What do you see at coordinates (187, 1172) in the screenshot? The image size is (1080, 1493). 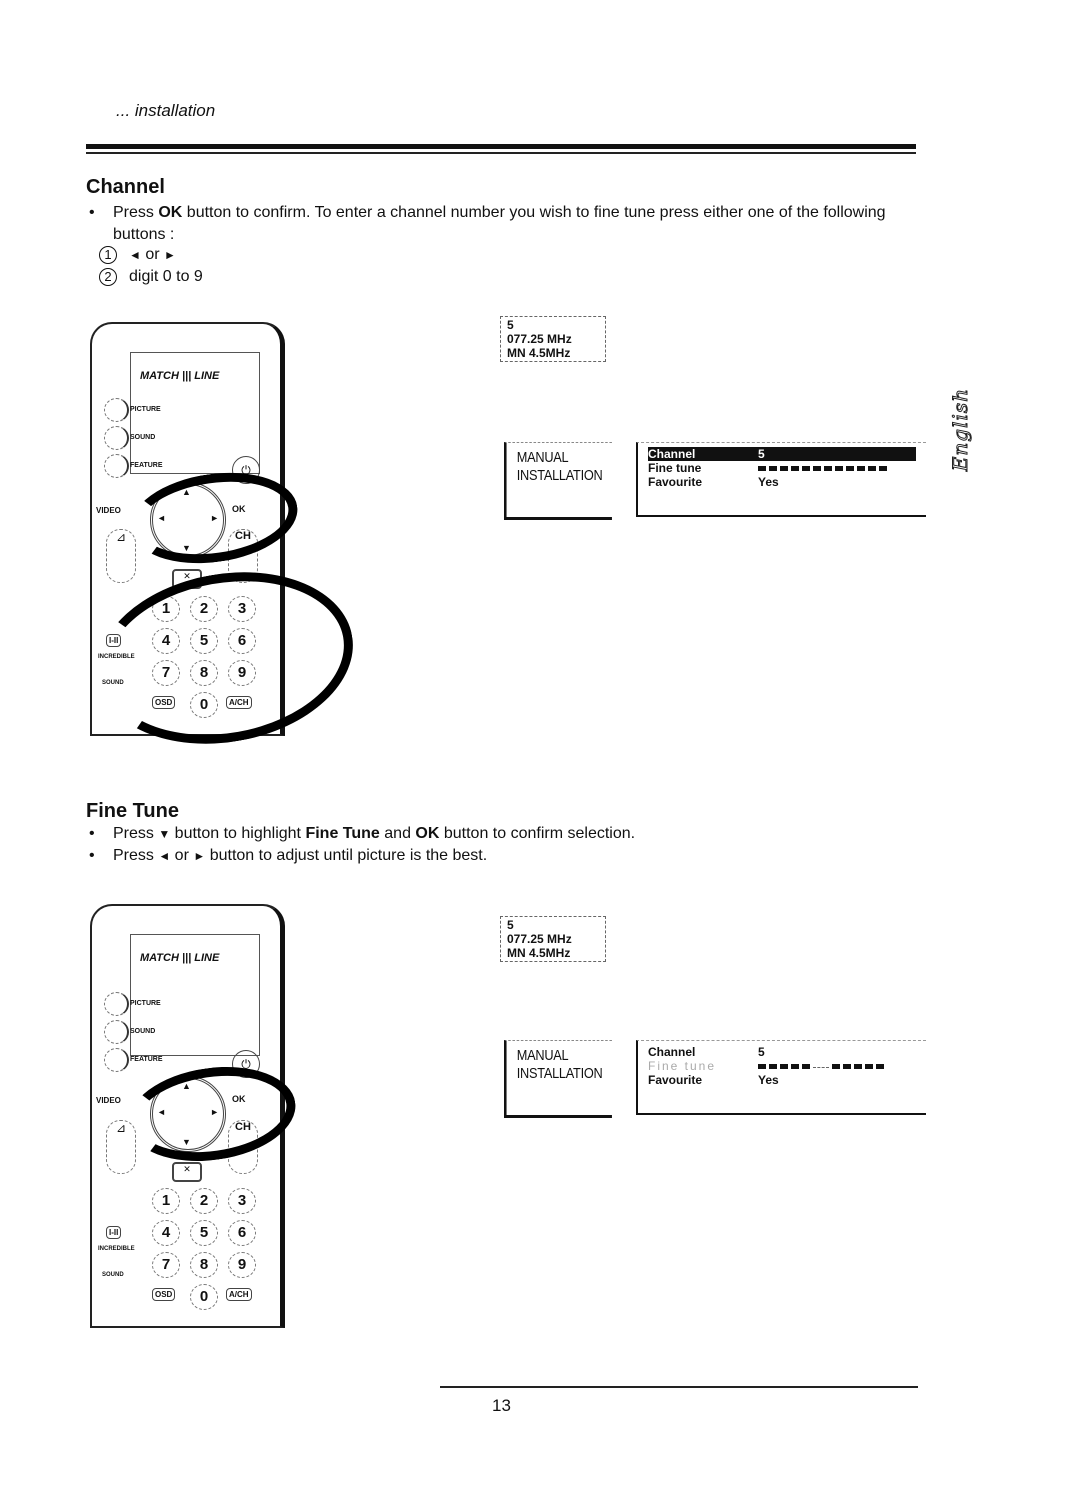 I see `mute-icon: ✕` at bounding box center [187, 1172].